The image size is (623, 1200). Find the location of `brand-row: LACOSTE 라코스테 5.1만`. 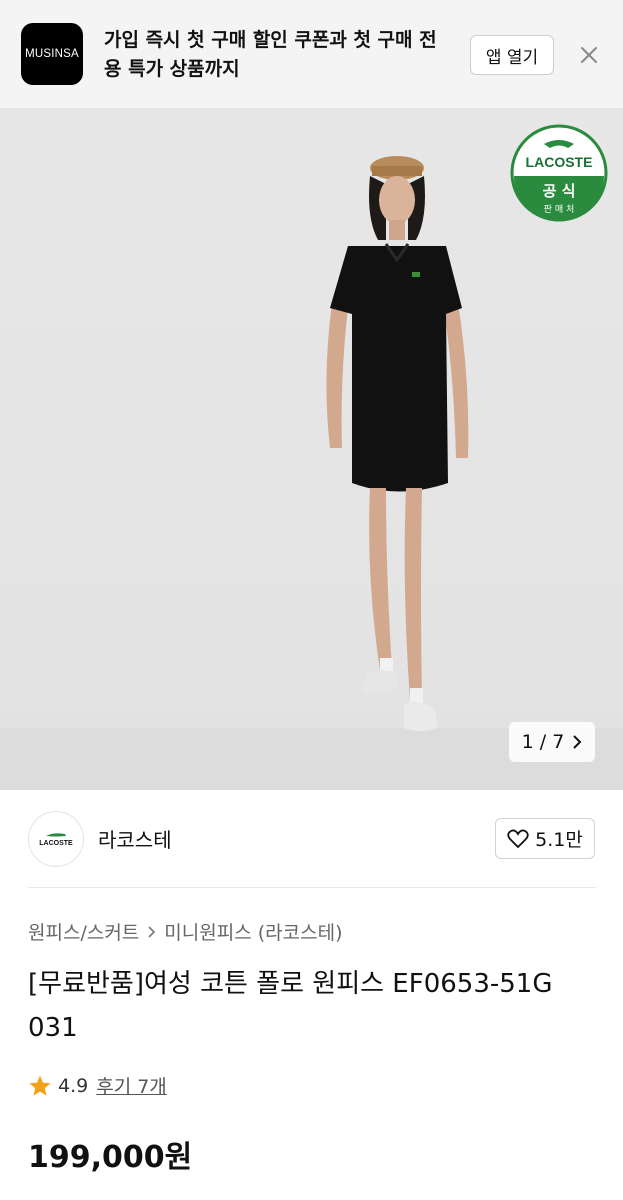

brand-row: LACOSTE 라코스테 5.1만 is located at coordinates (311, 839).